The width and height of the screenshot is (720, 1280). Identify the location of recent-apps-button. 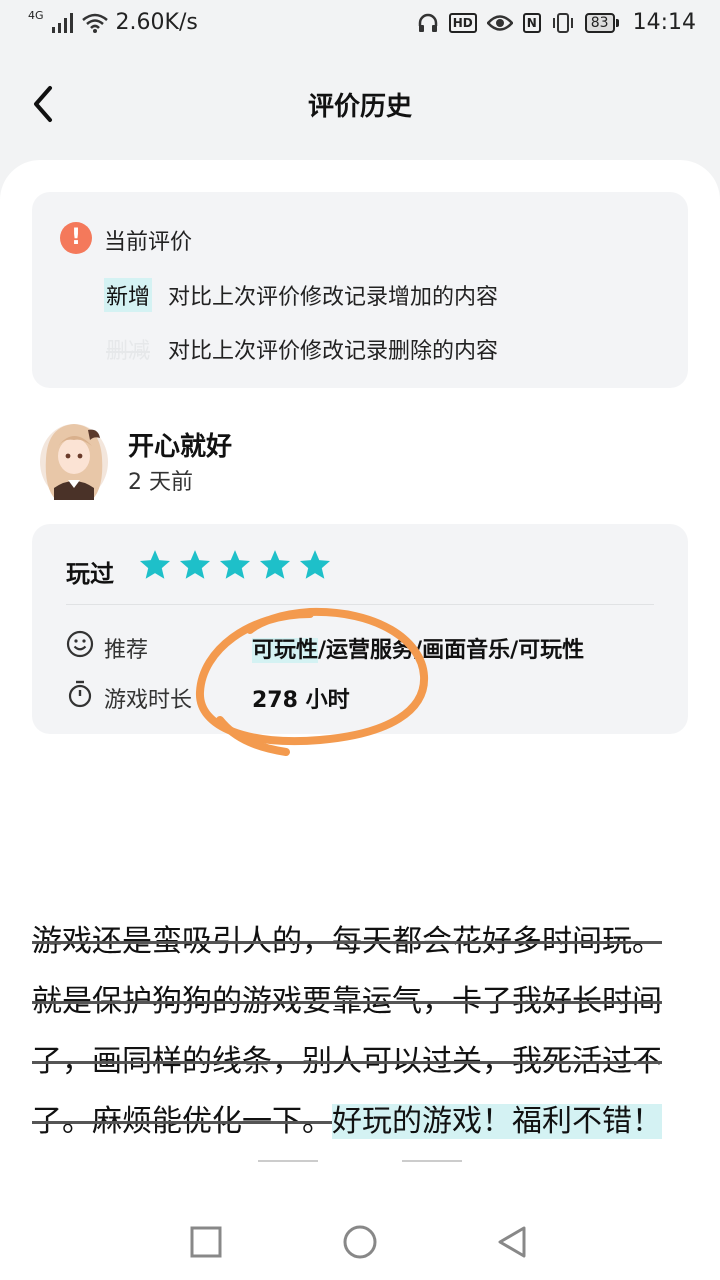
(206, 1242).